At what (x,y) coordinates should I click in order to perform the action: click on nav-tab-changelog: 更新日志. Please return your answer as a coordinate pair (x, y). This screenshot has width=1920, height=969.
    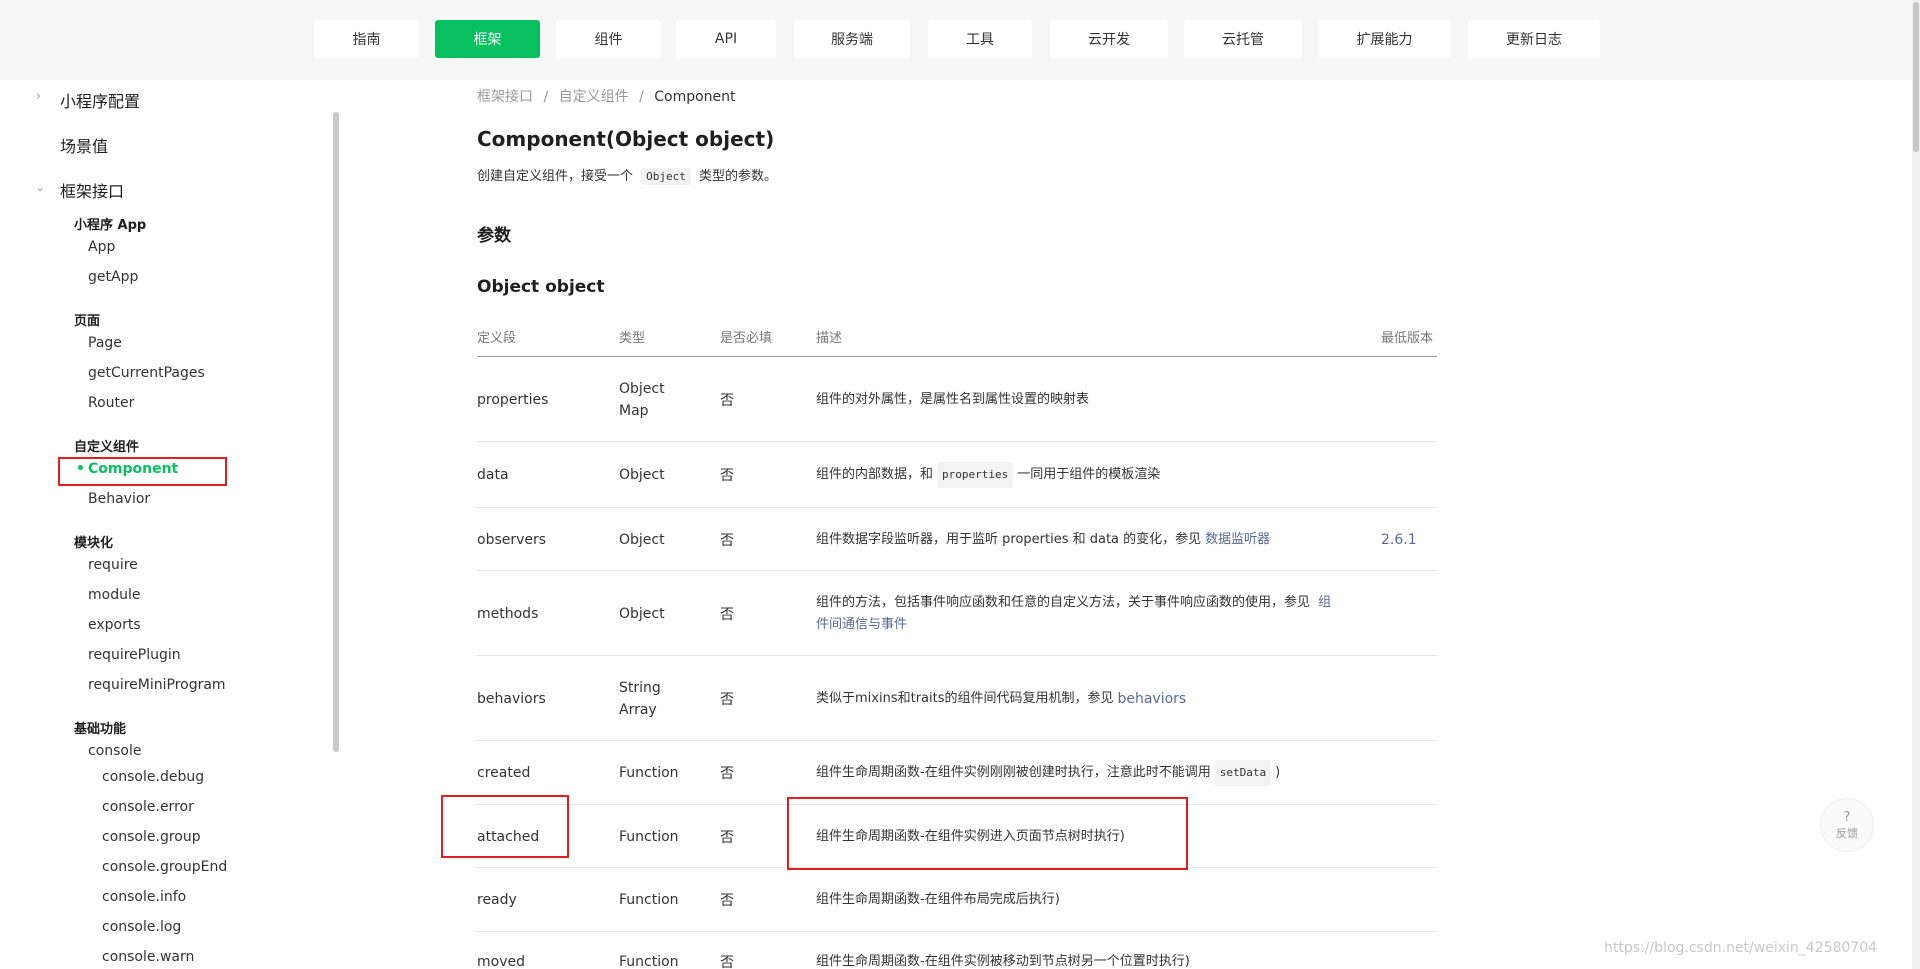
    Looking at the image, I should click on (1534, 39).